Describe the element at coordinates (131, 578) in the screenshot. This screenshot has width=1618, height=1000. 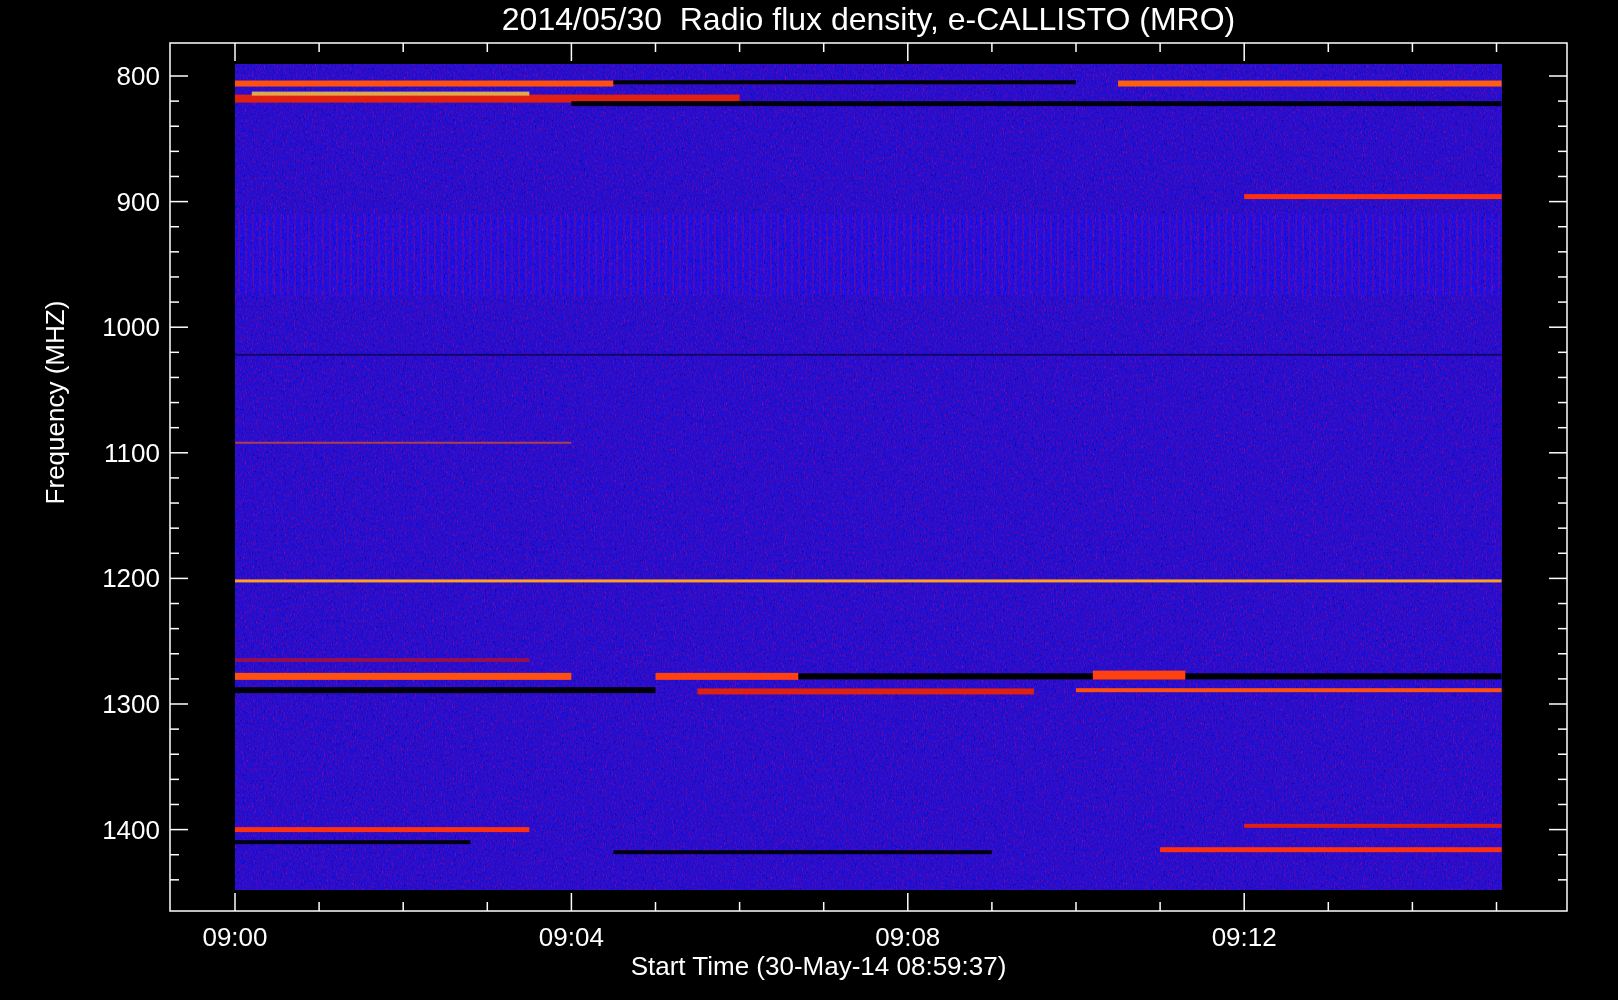
I see `y-tick-label: 1200` at that location.